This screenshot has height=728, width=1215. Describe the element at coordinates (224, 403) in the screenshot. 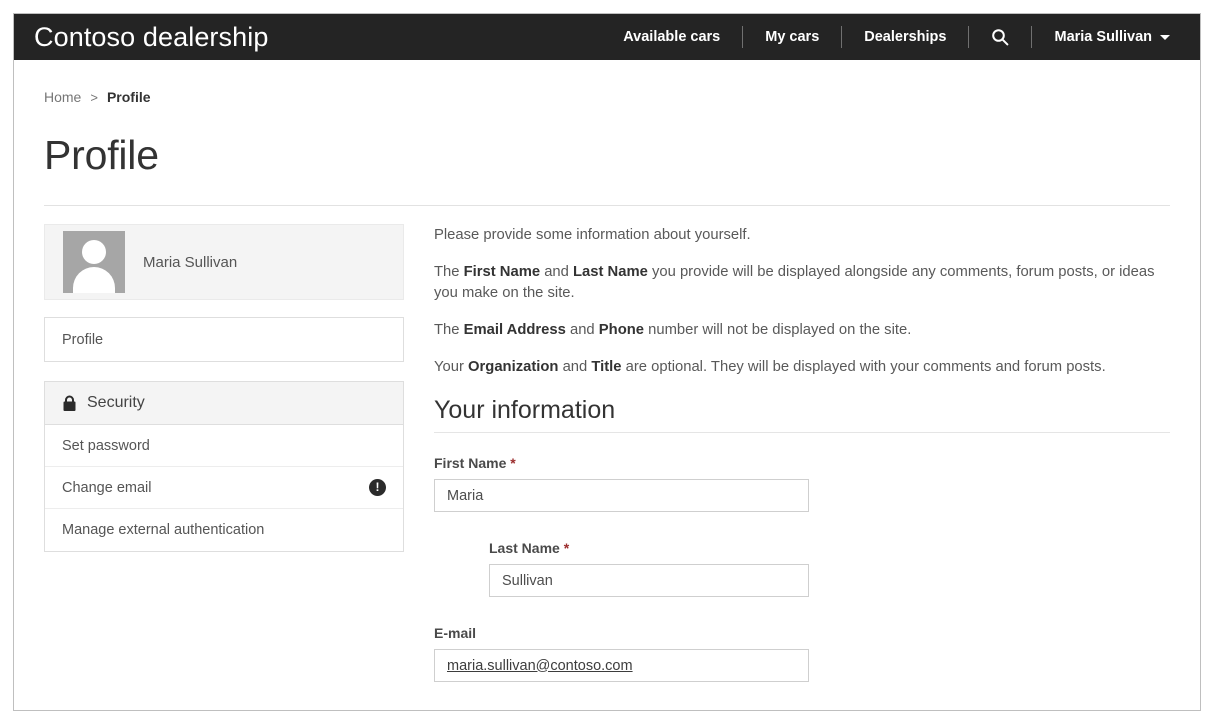

I see `security-panel-header: Security` at that location.